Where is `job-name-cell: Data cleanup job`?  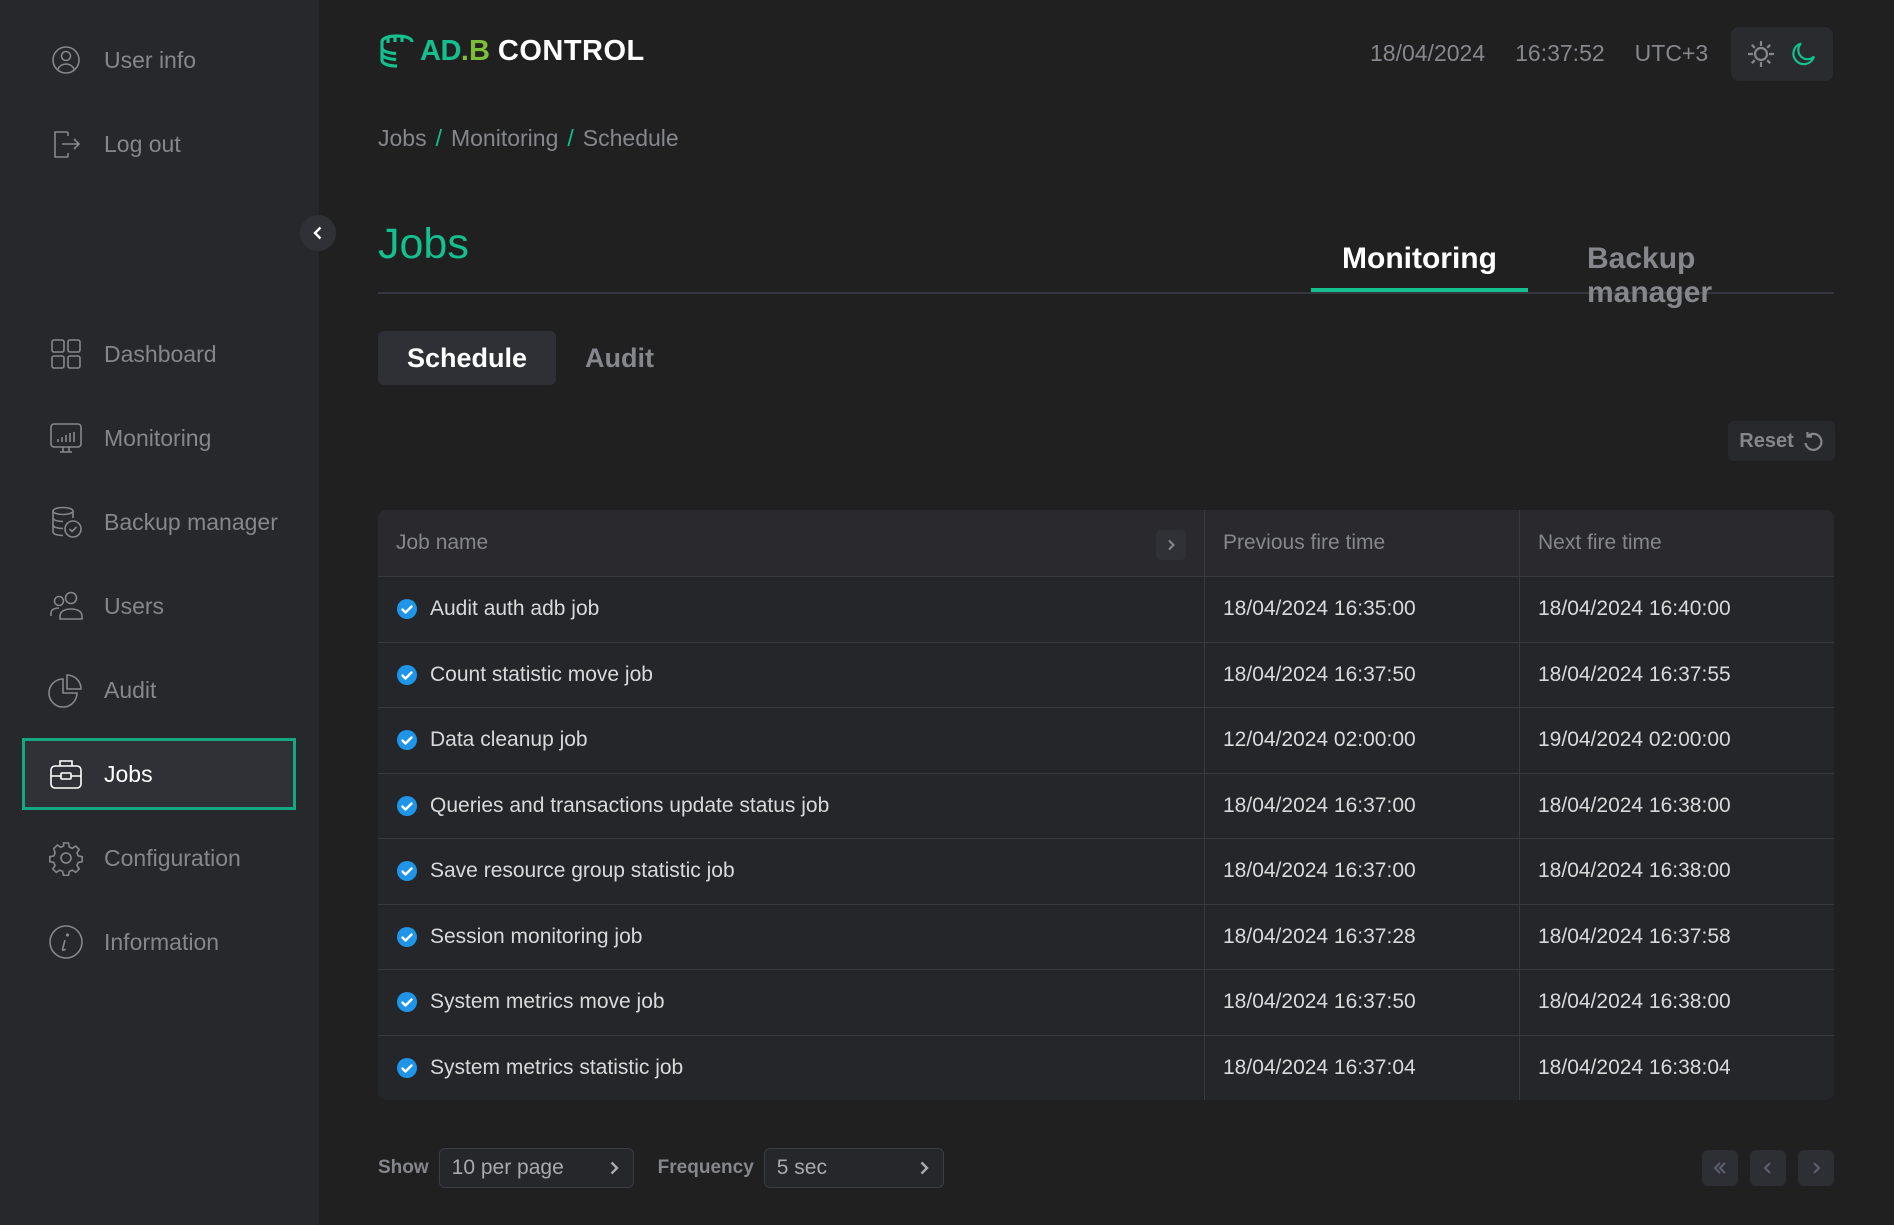 job-name-cell: Data cleanup job is located at coordinates (791, 740).